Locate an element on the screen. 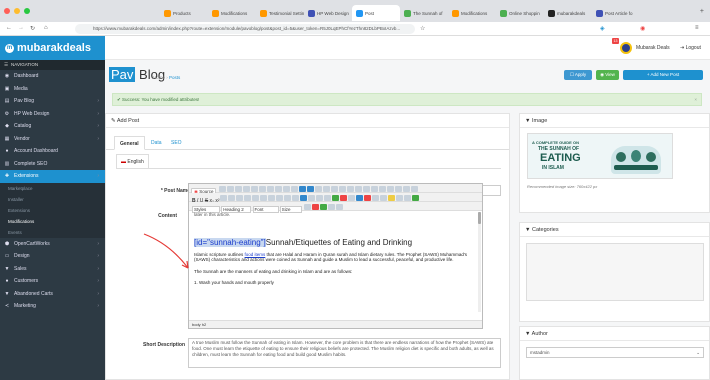 Image resolution: width=710 pixels, height=380 pixels. forward-icon: → is located at coordinates (21, 28).